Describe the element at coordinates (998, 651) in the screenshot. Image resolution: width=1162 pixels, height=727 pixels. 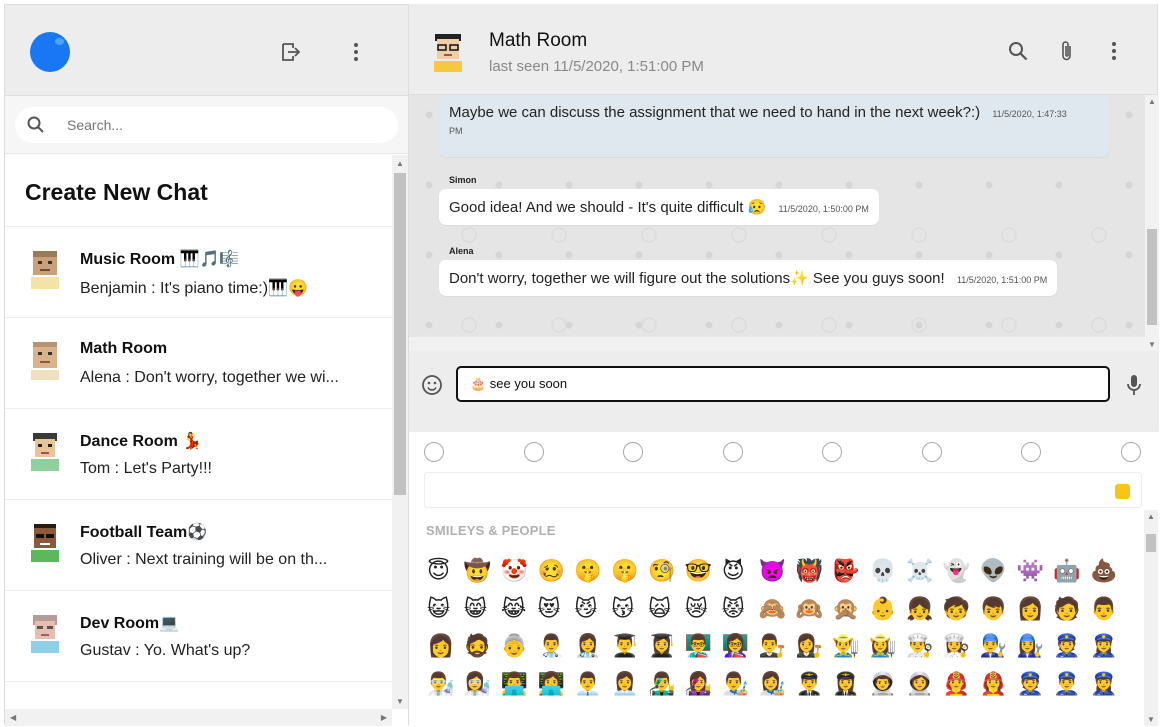
I see `emoji-button: 👨‍🔧` at that location.